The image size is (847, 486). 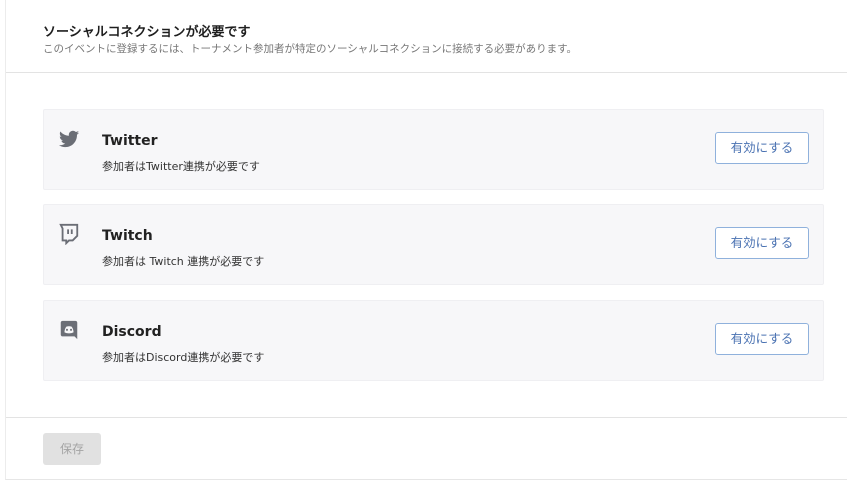 I want to click on connection-name: Discord, so click(x=132, y=332).